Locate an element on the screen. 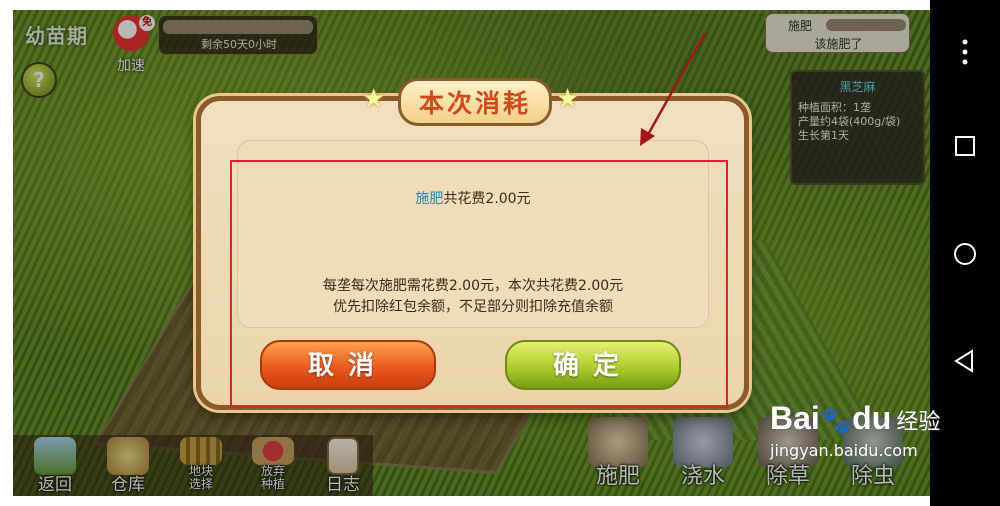 The image size is (1000, 506). recent-apps-icon is located at coordinates (965, 146).